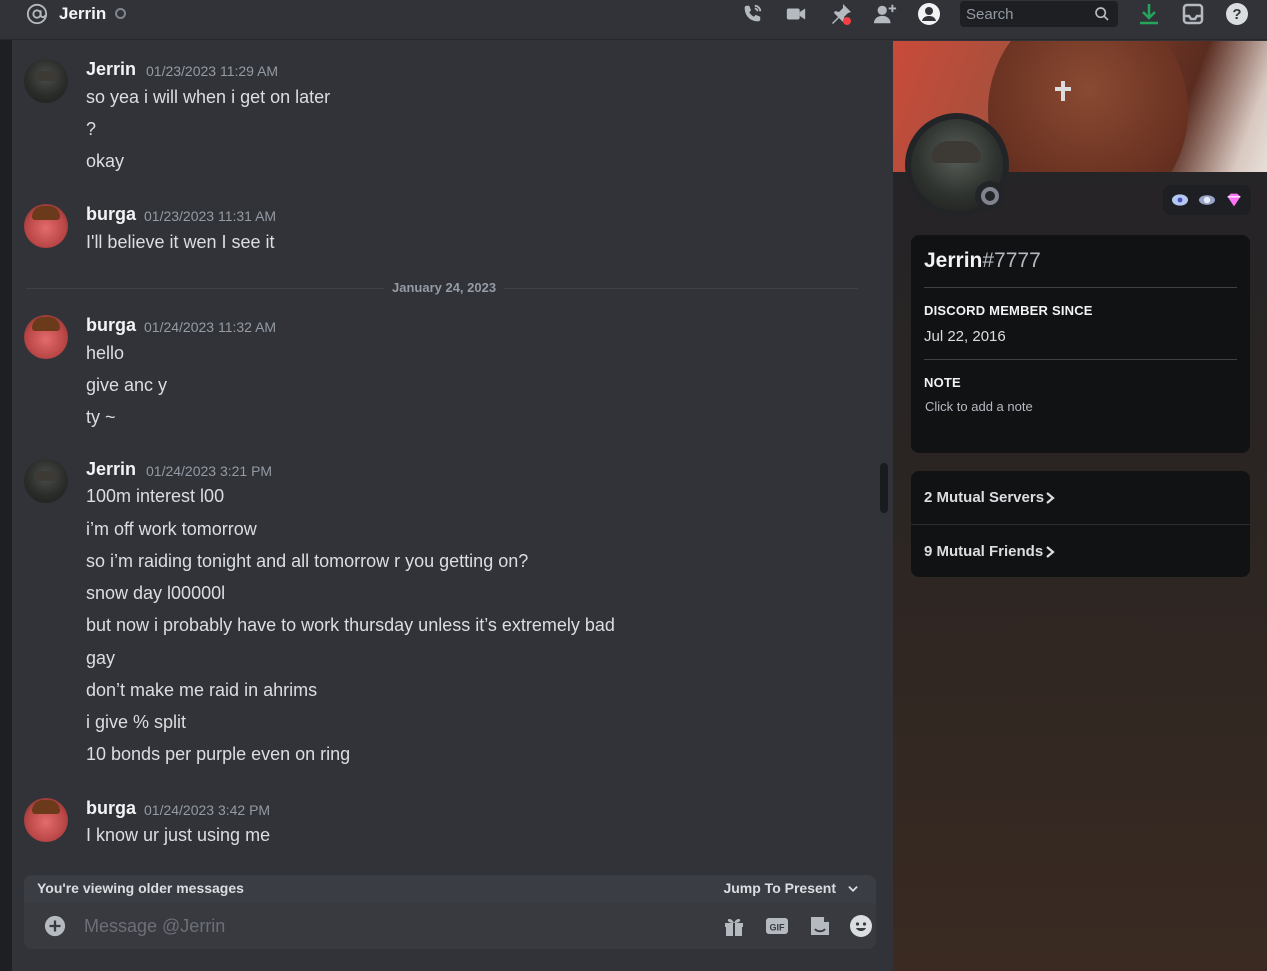 This screenshot has width=1267, height=971. I want to click on svg-text: GIF, so click(778, 928).